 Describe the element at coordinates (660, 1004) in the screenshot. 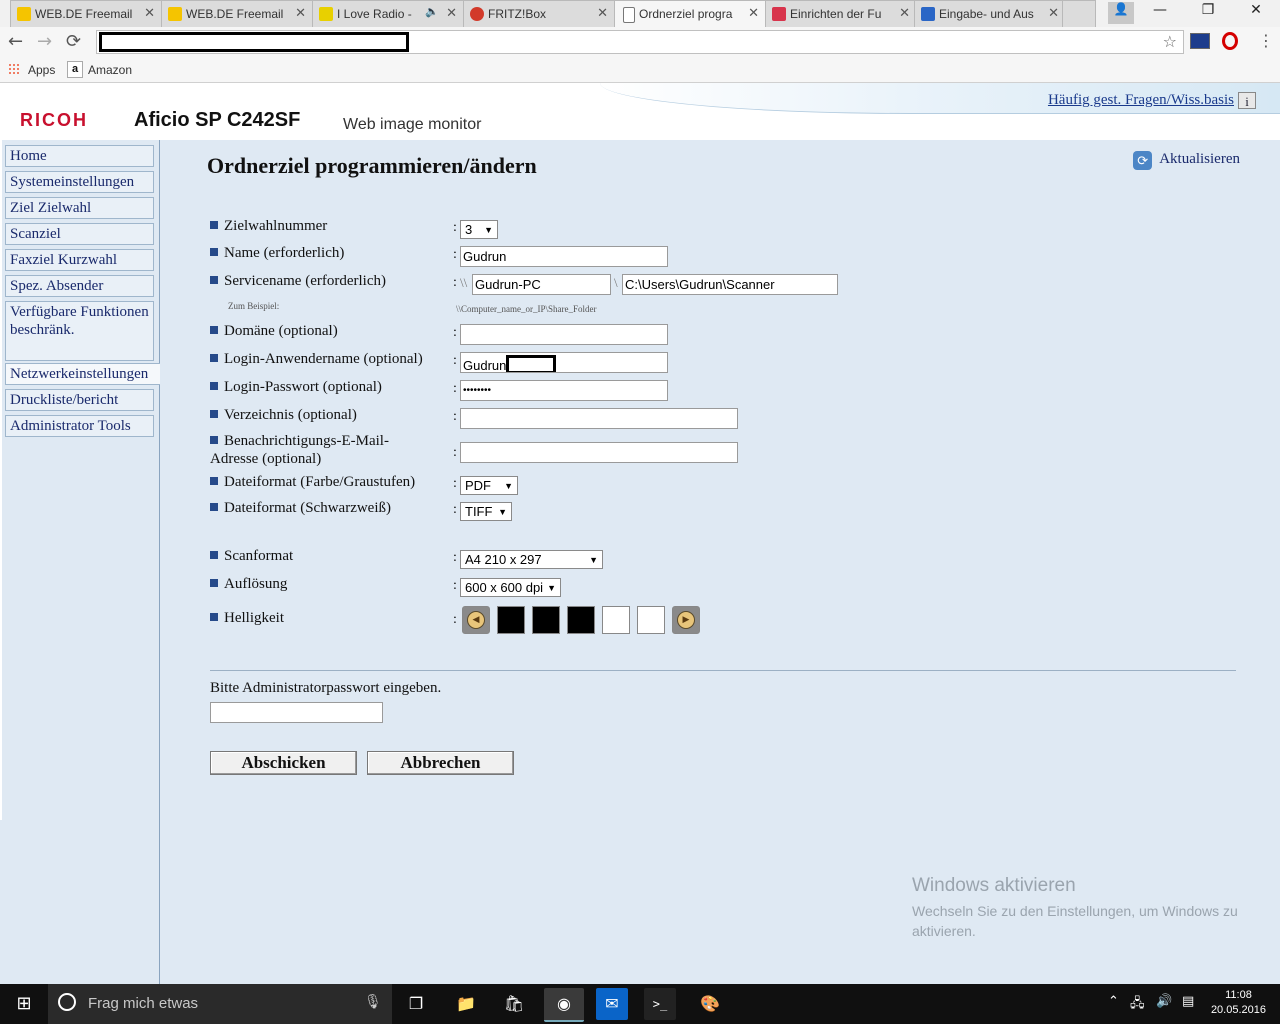

I see `terminal-icon: >_` at that location.